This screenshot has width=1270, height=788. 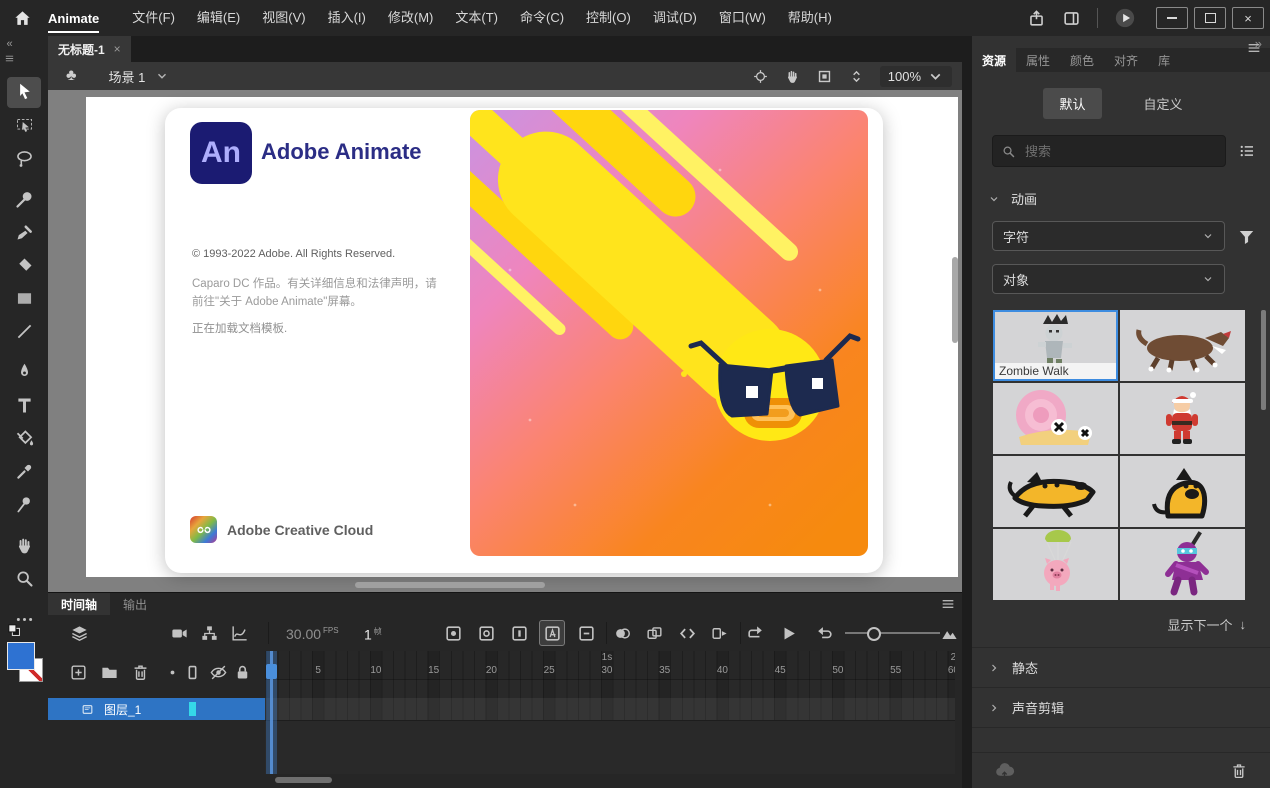 What do you see at coordinates (1129, 198) in the screenshot?
I see `section-animation: 动画` at bounding box center [1129, 198].